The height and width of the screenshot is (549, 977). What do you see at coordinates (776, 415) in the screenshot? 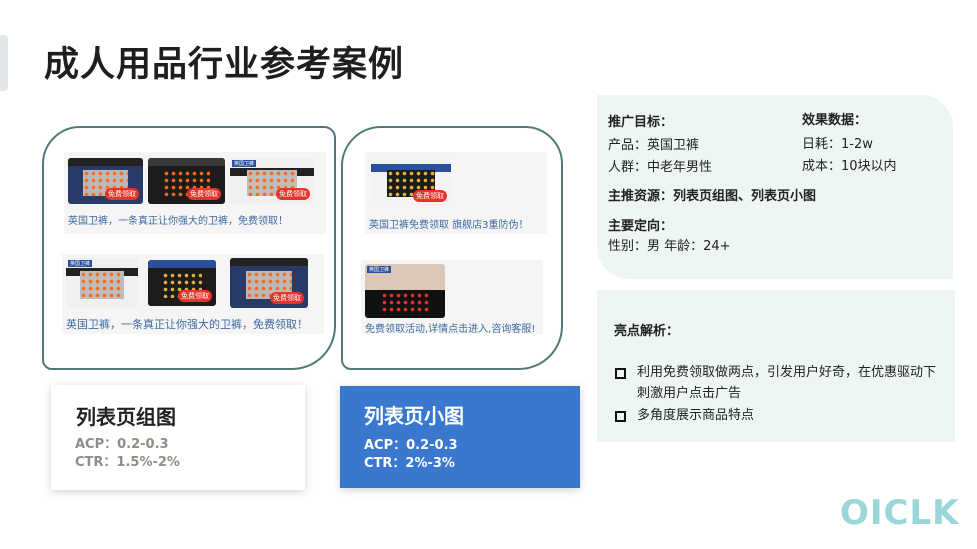
I see `highlight-item: 多角度展示商品特点` at bounding box center [776, 415].